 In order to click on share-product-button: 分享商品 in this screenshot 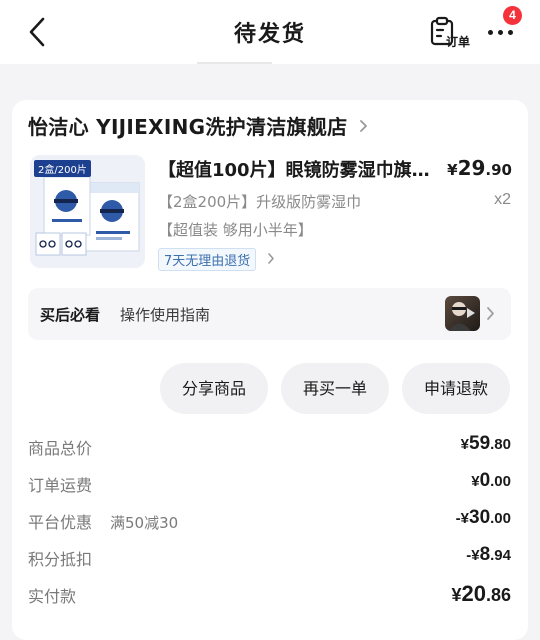, I will do `click(214, 388)`.